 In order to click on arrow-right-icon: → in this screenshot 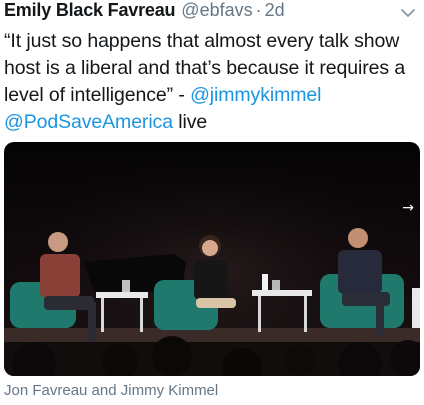, I will do `click(408, 208)`.